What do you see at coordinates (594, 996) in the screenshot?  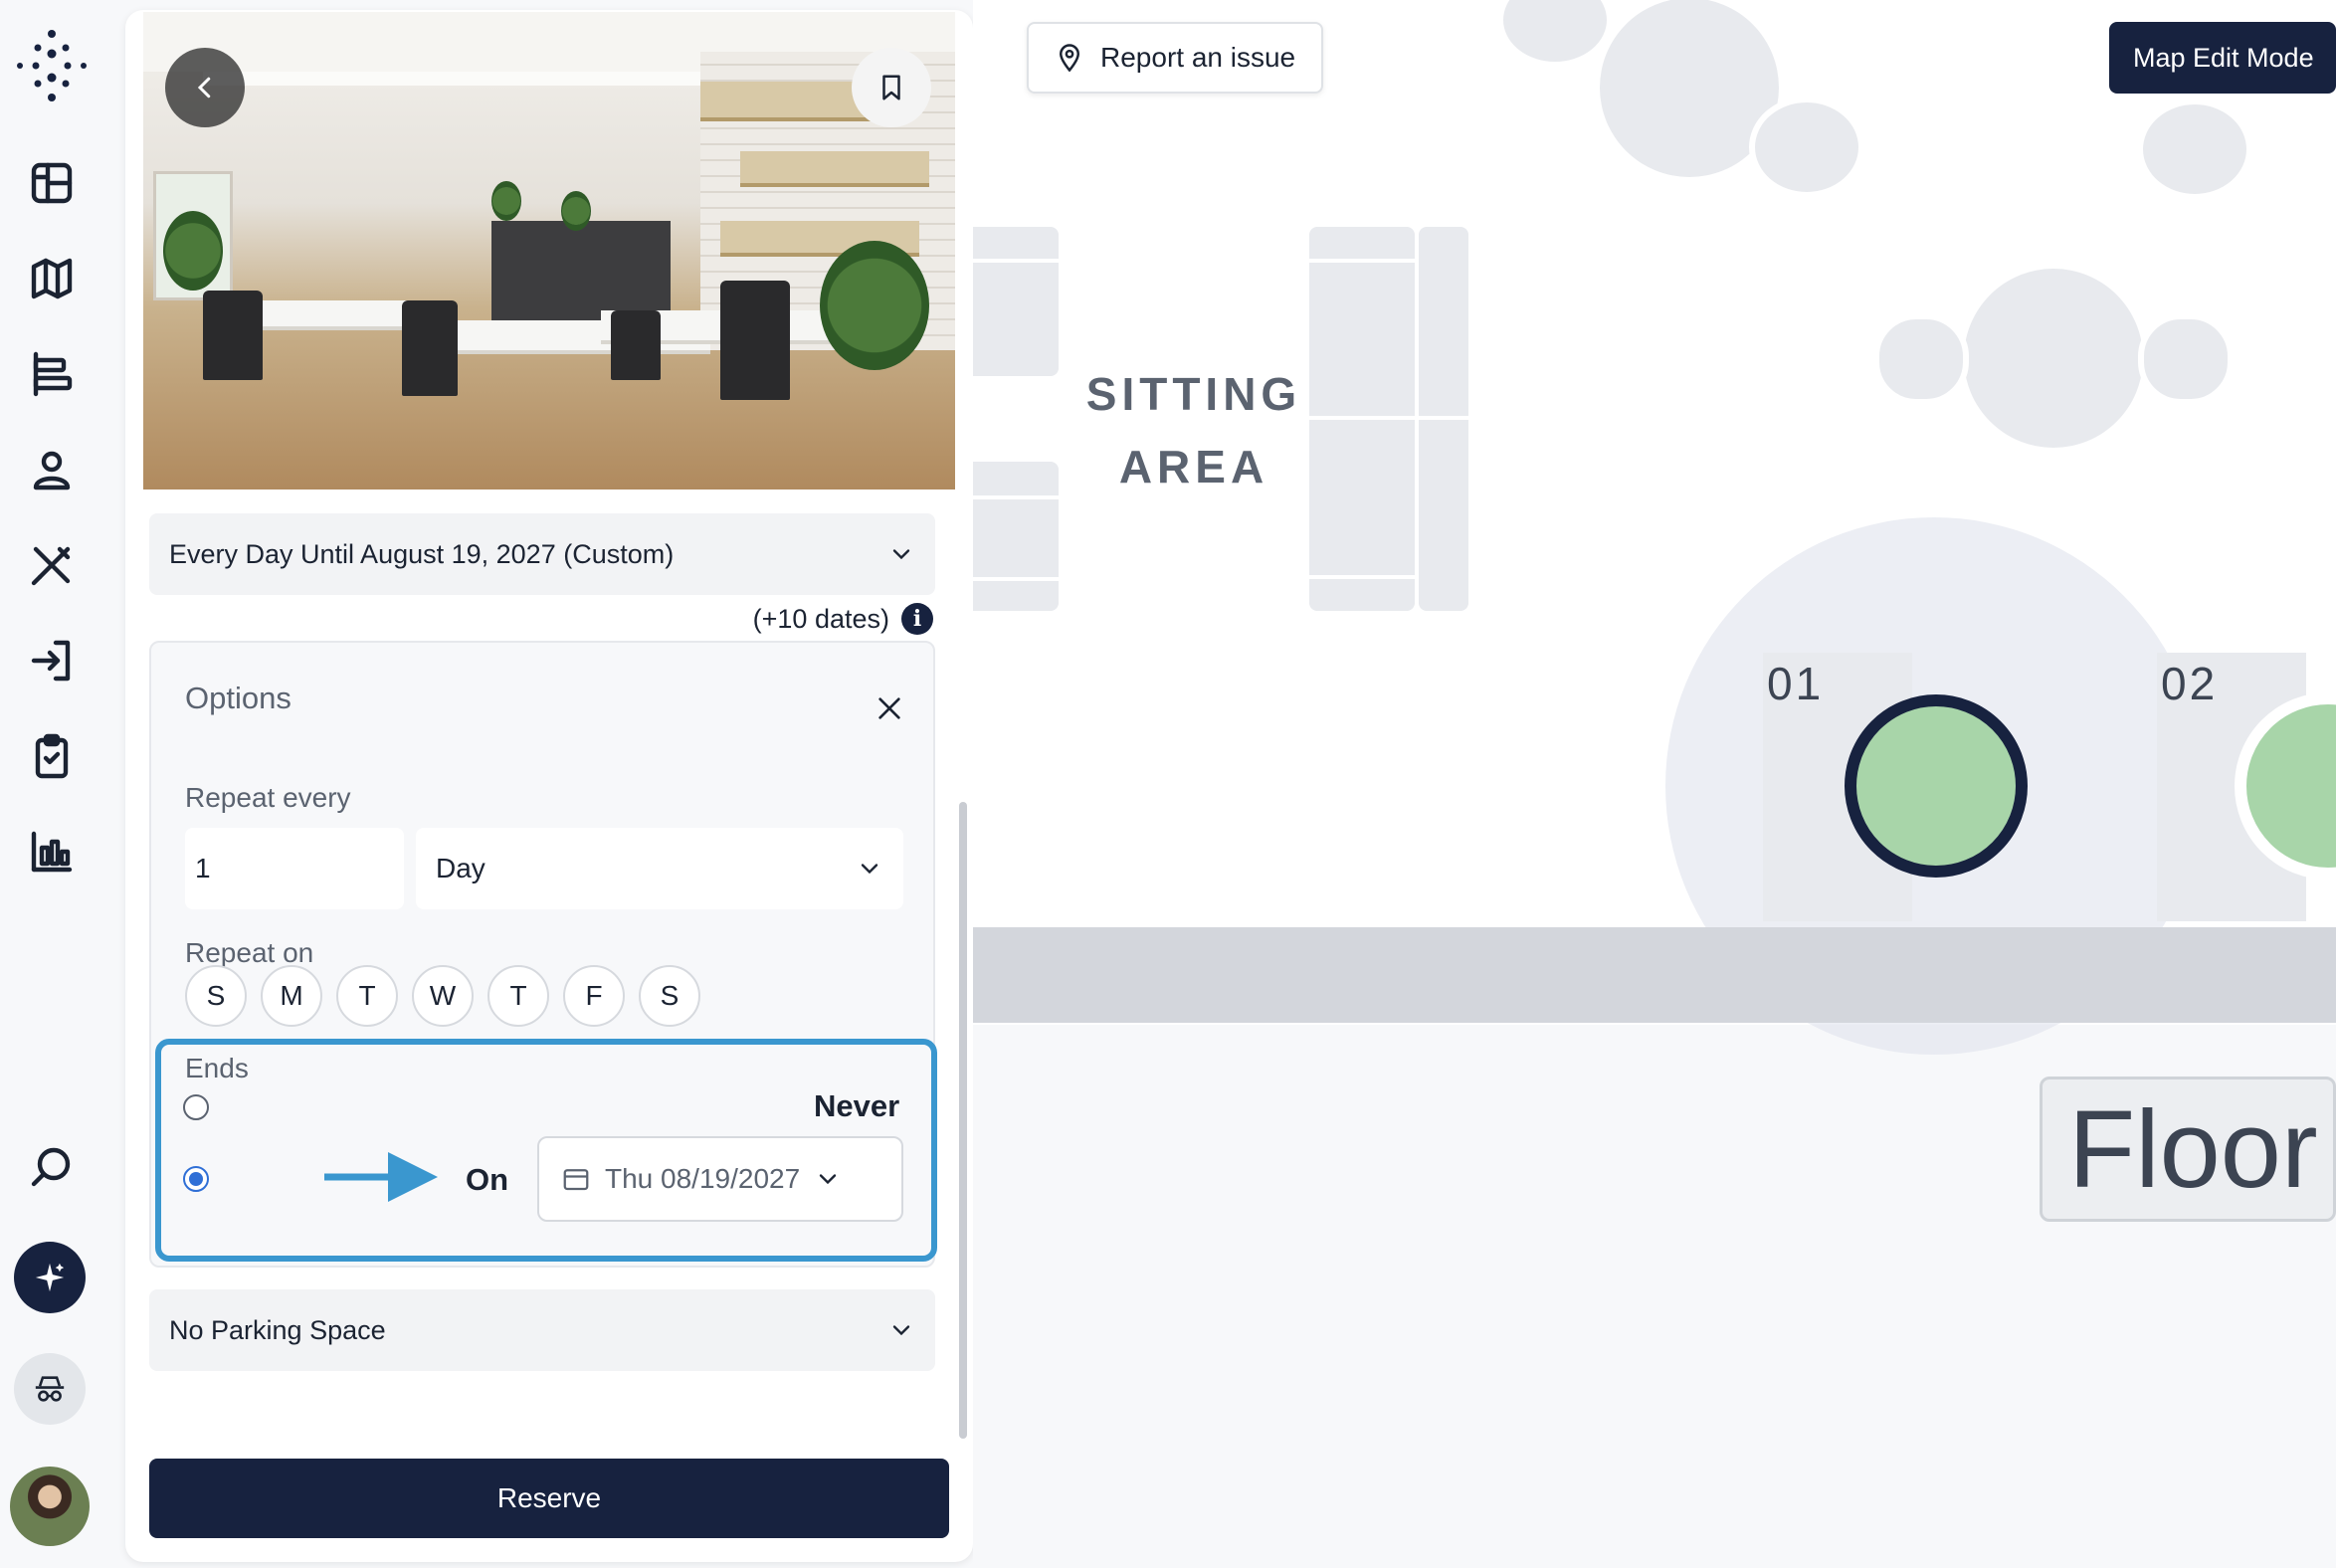 I see `day-toggle-friday: F` at bounding box center [594, 996].